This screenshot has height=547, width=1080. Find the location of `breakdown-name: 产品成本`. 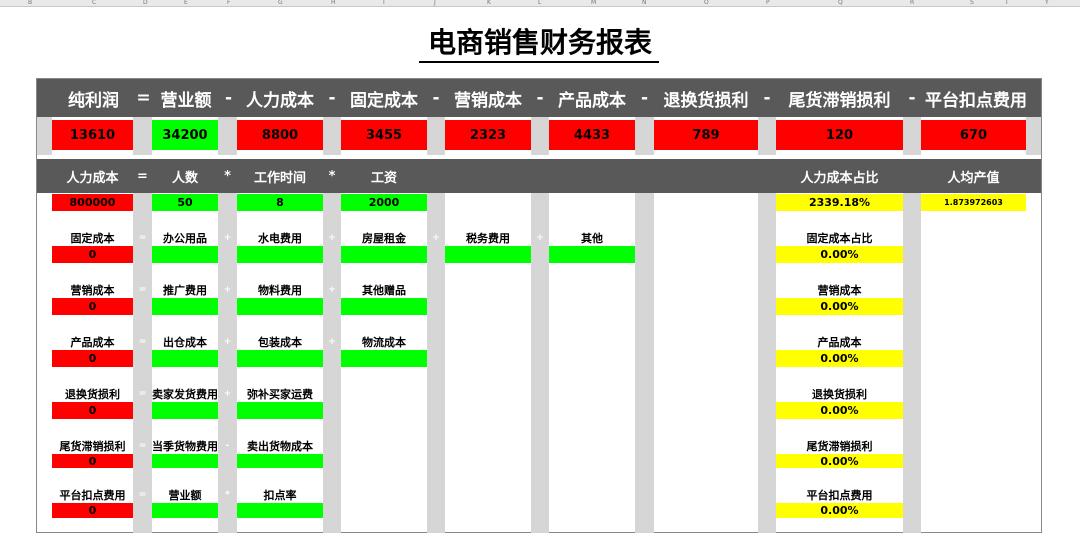

breakdown-name: 产品成本 is located at coordinates (92, 341).